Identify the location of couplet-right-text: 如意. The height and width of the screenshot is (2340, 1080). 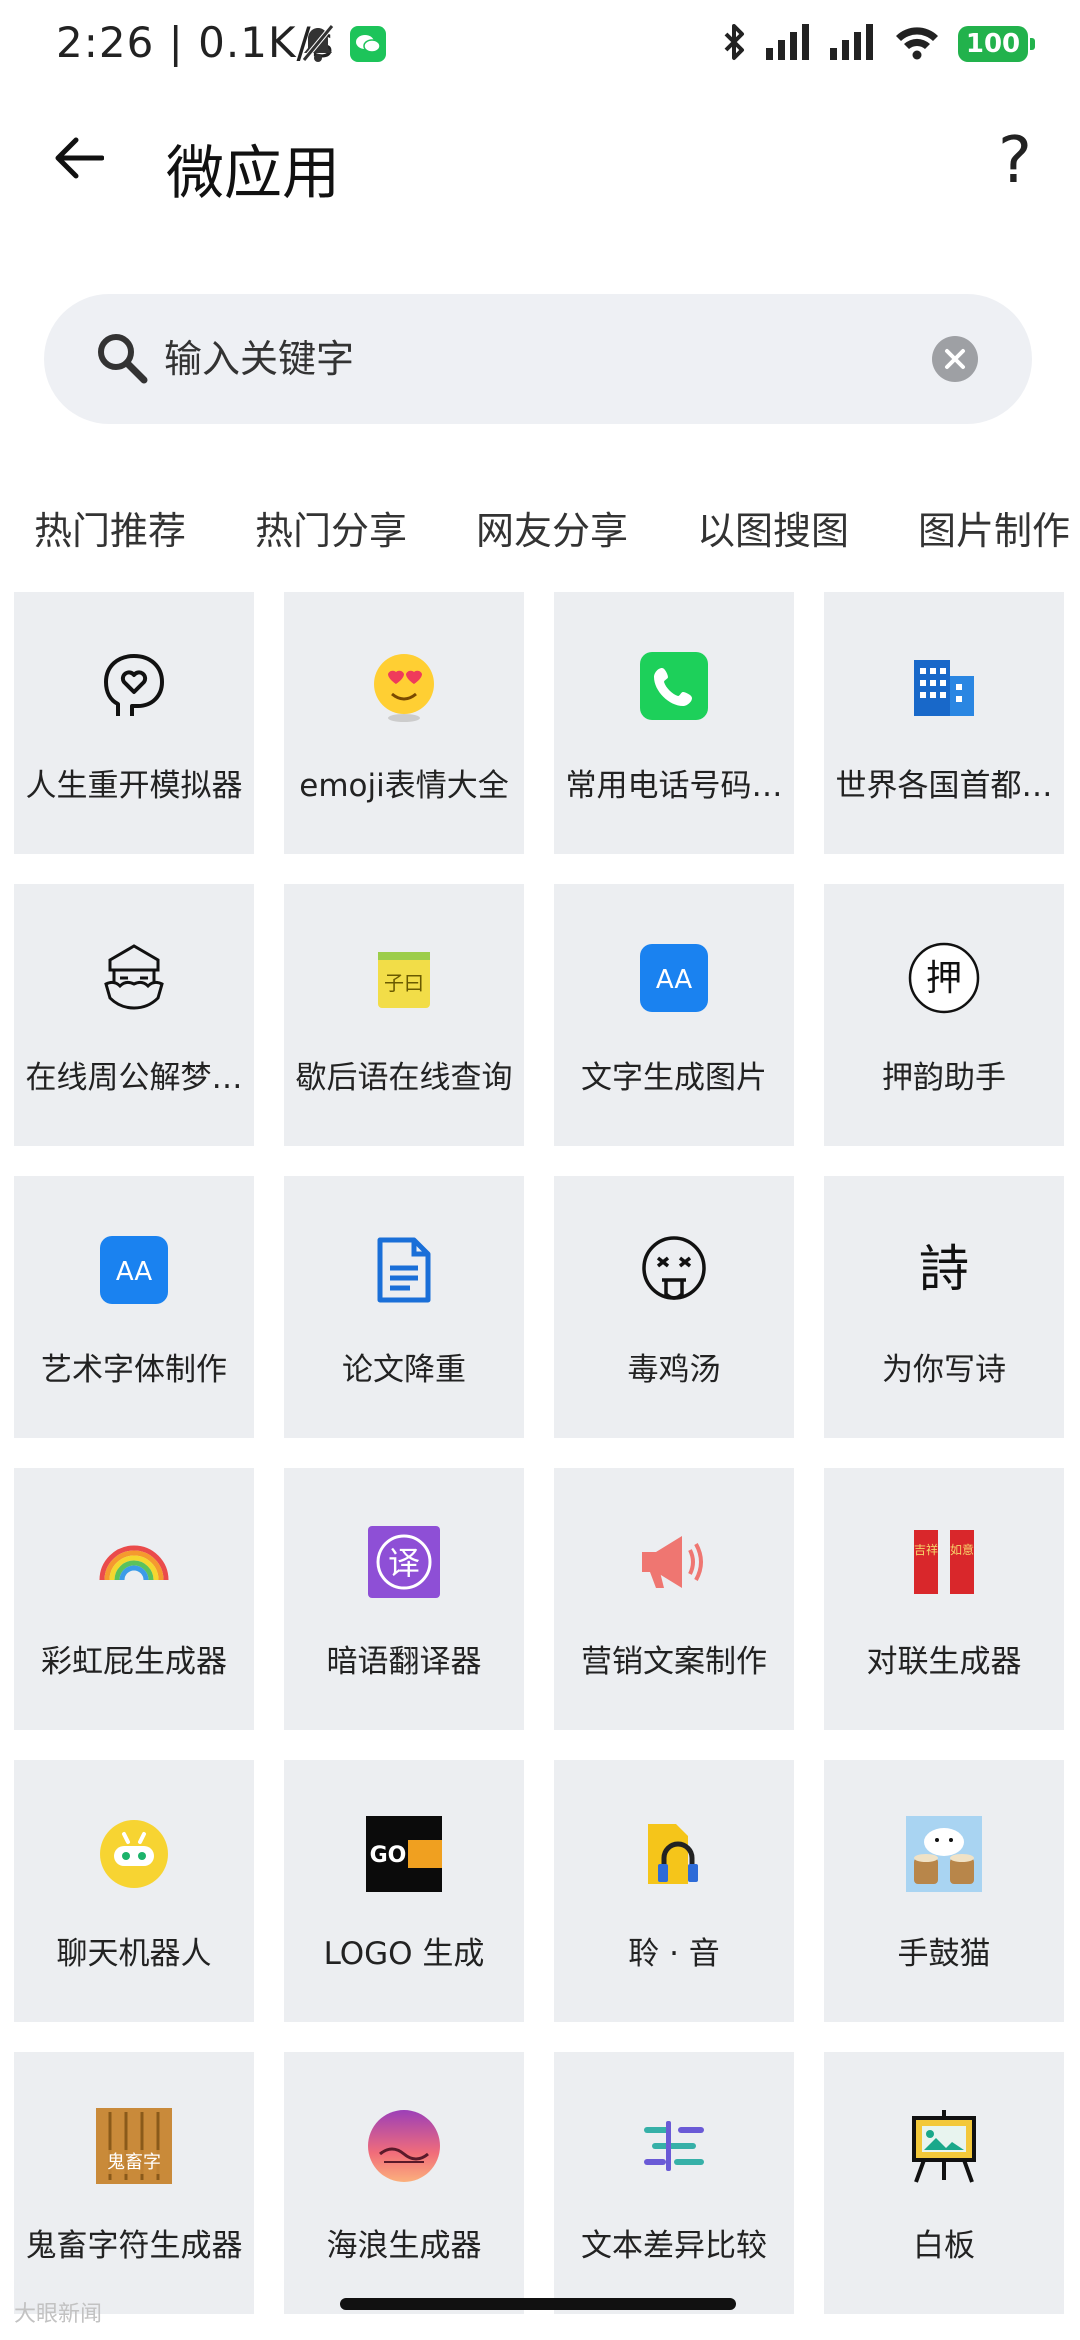
(962, 1549).